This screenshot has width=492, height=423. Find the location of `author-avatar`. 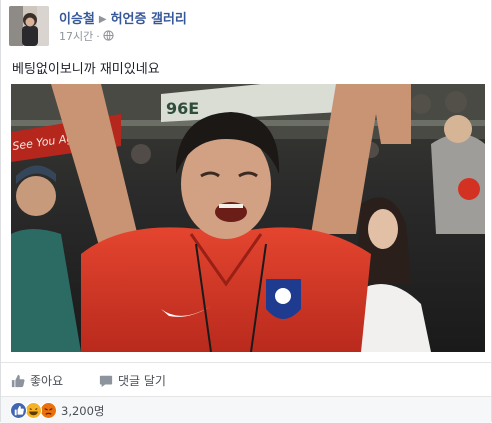

author-avatar is located at coordinates (29, 26).